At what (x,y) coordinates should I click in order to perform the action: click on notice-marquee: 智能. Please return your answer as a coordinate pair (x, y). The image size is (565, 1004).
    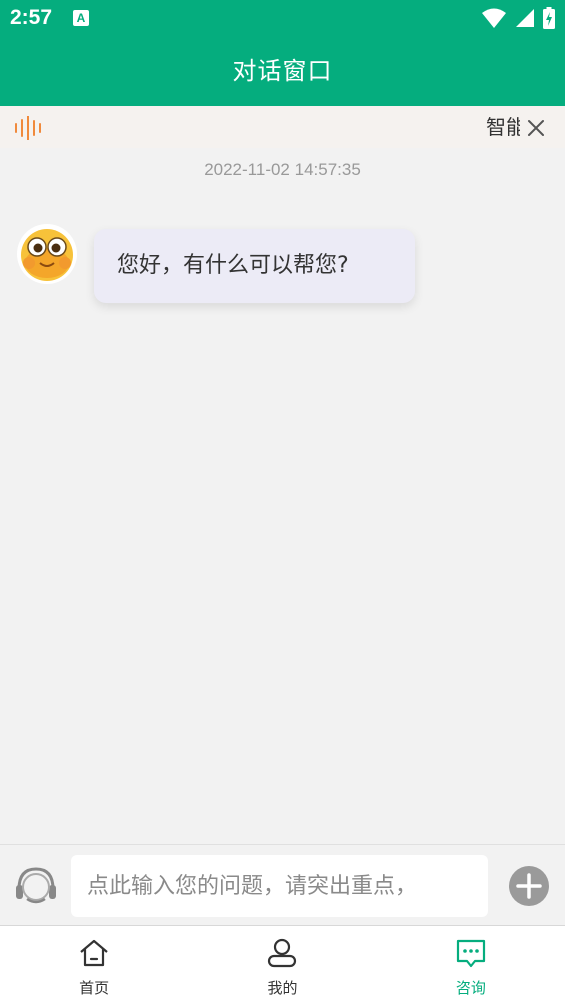
    Looking at the image, I should click on (503, 127).